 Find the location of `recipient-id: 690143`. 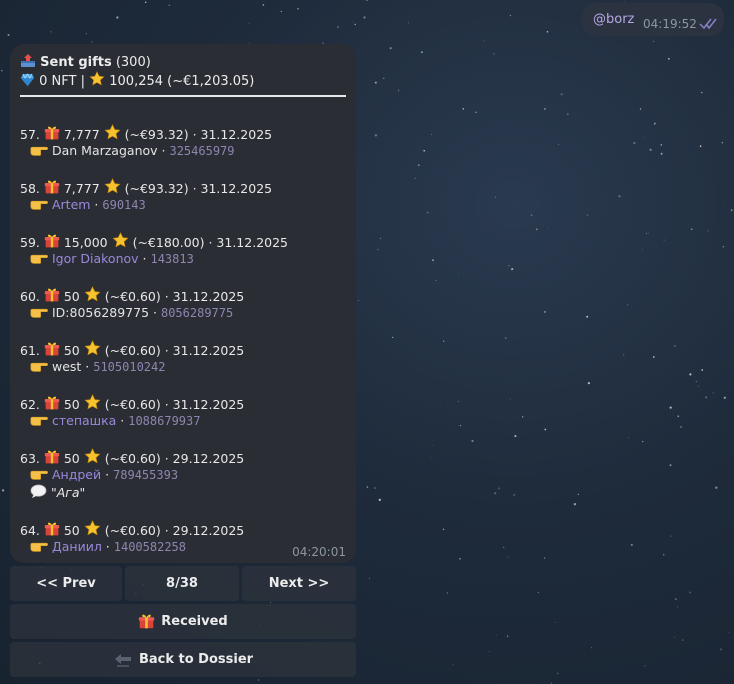

recipient-id: 690143 is located at coordinates (123, 205).